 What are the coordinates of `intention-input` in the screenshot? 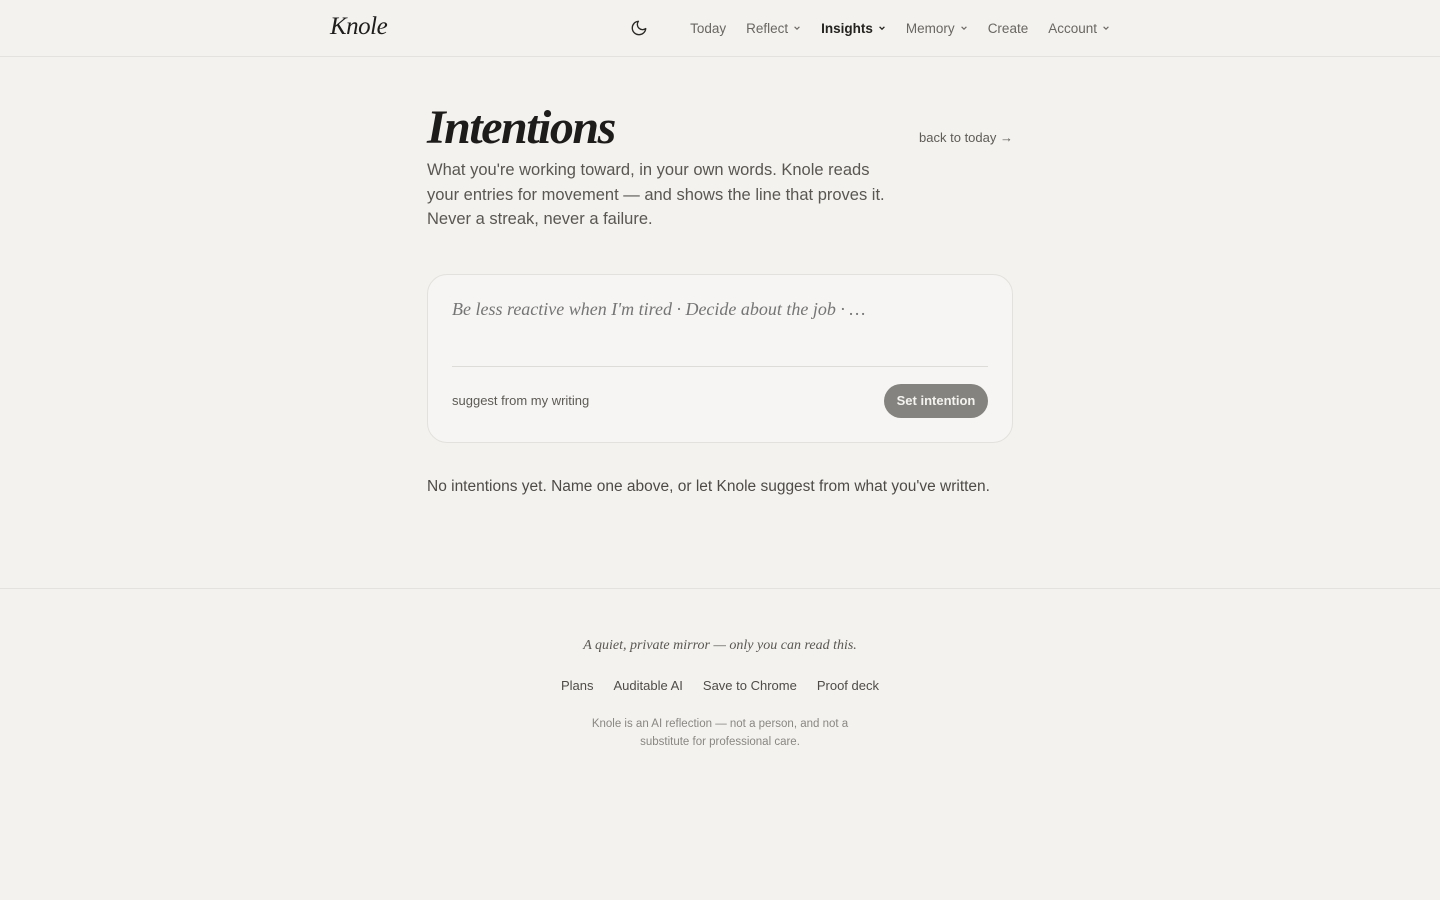 It's located at (720, 331).